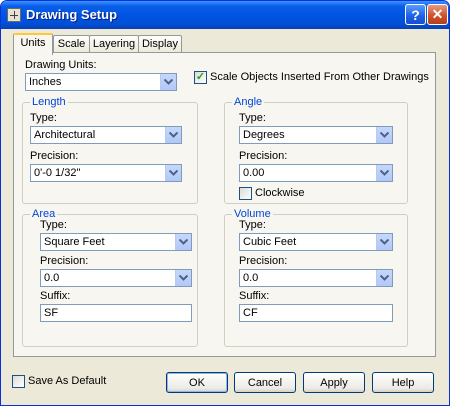 This screenshot has width=450, height=406. What do you see at coordinates (114, 44) in the screenshot?
I see `tab-layering: Layering` at bounding box center [114, 44].